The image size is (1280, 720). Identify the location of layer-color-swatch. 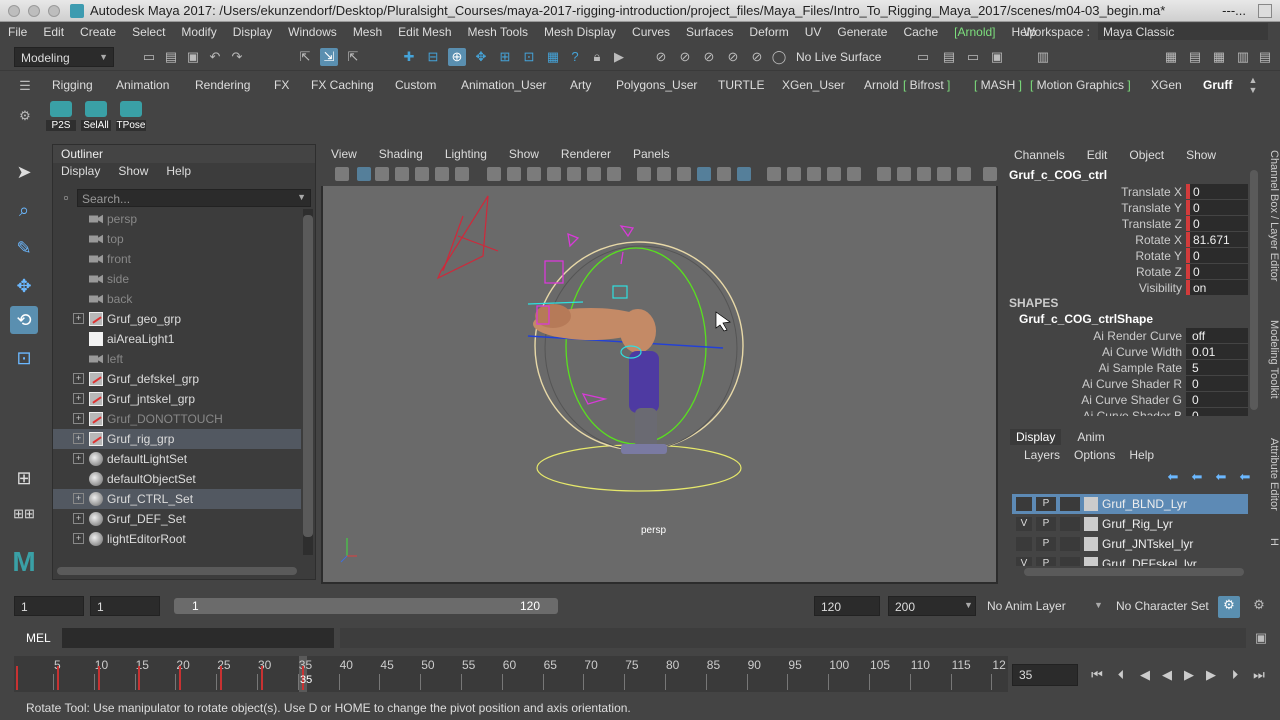
(1091, 524).